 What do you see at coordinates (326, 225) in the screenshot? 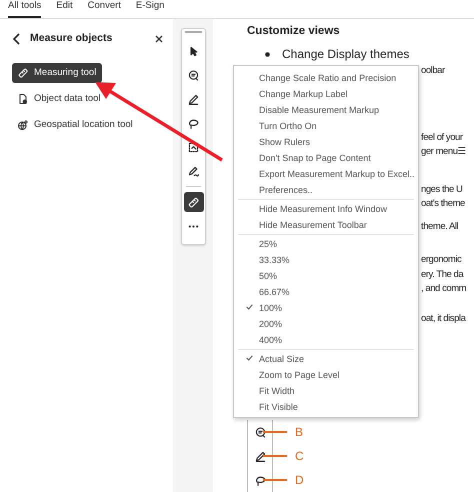
I see `menu-item: Hide Measurement Toolbar` at bounding box center [326, 225].